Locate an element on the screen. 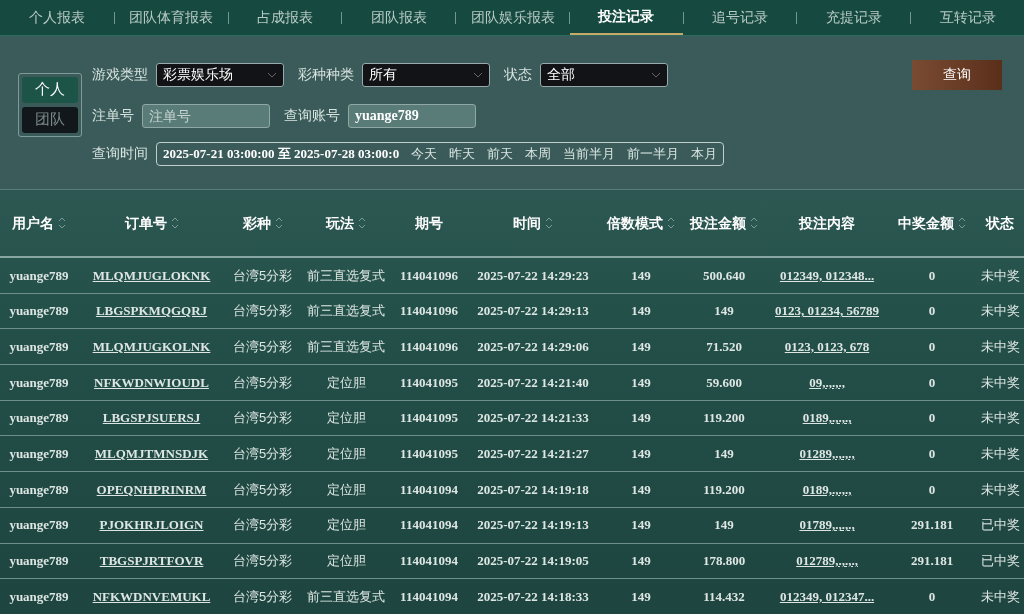  table-cell-text: 2025-07-22 14:29:23 is located at coordinates (533, 275).